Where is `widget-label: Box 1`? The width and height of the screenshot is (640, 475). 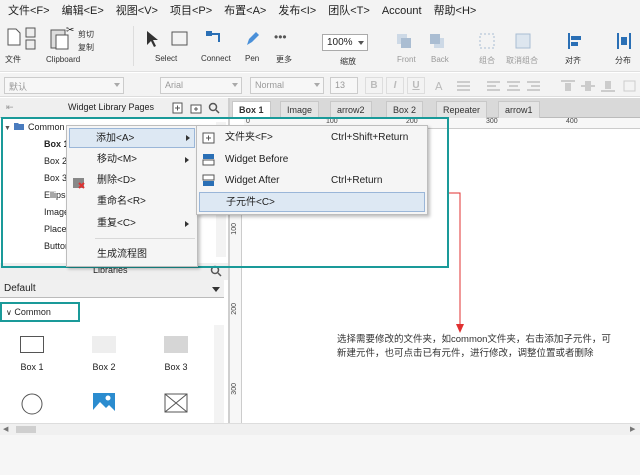 widget-label: Box 1 is located at coordinates (32, 367).